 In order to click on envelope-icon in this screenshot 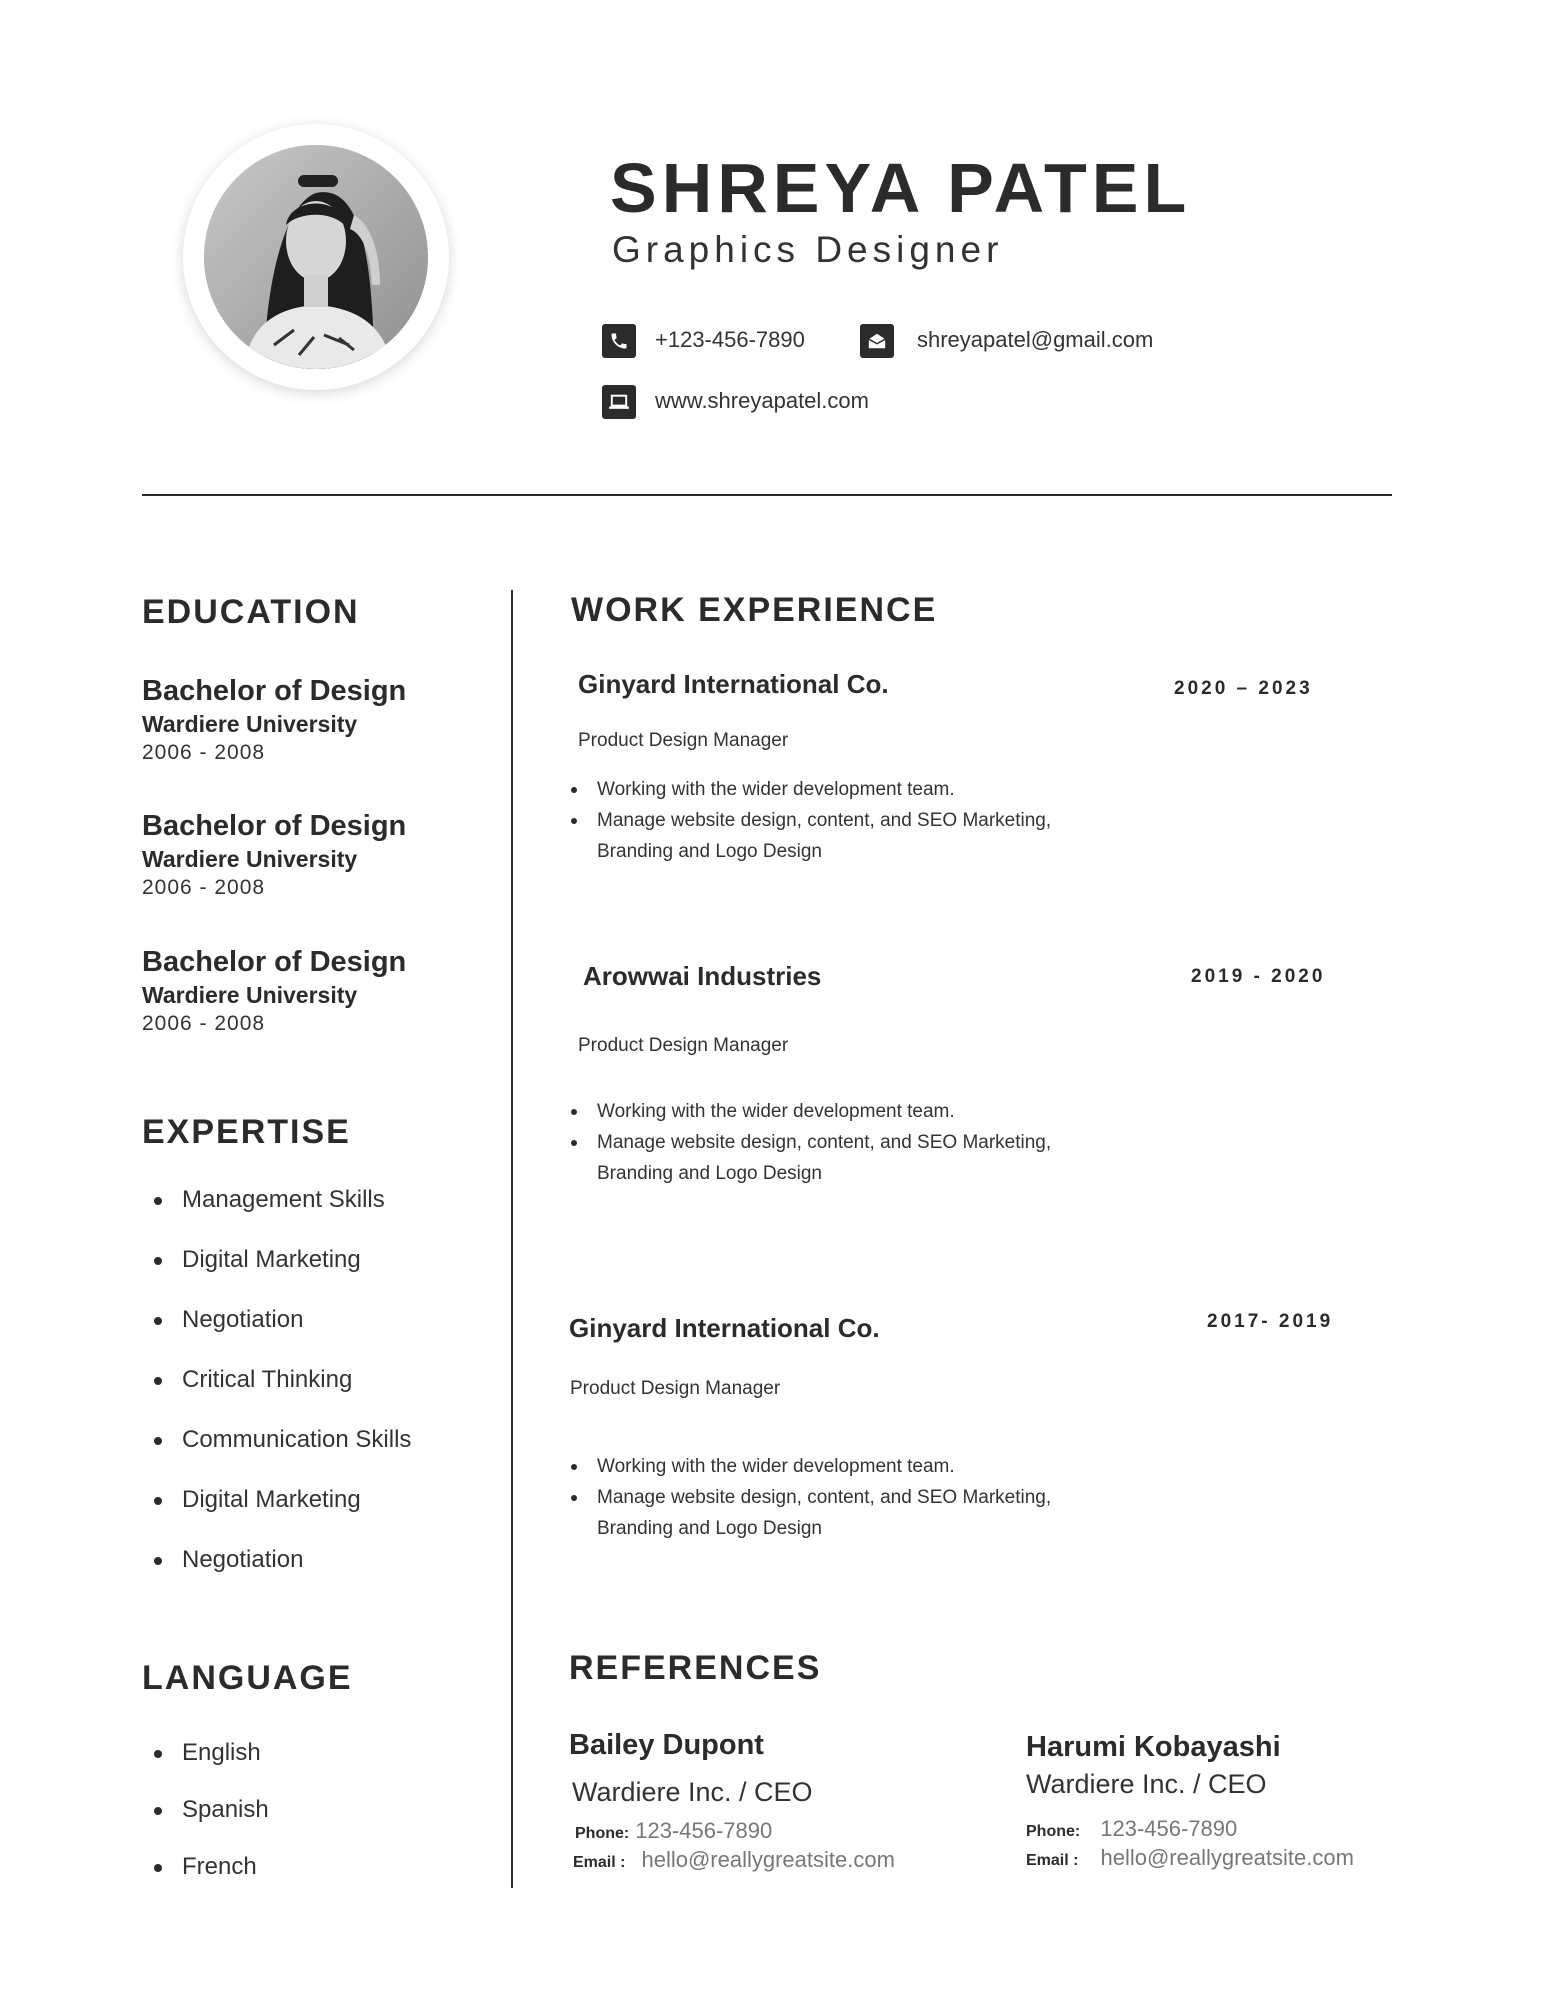, I will do `click(877, 341)`.